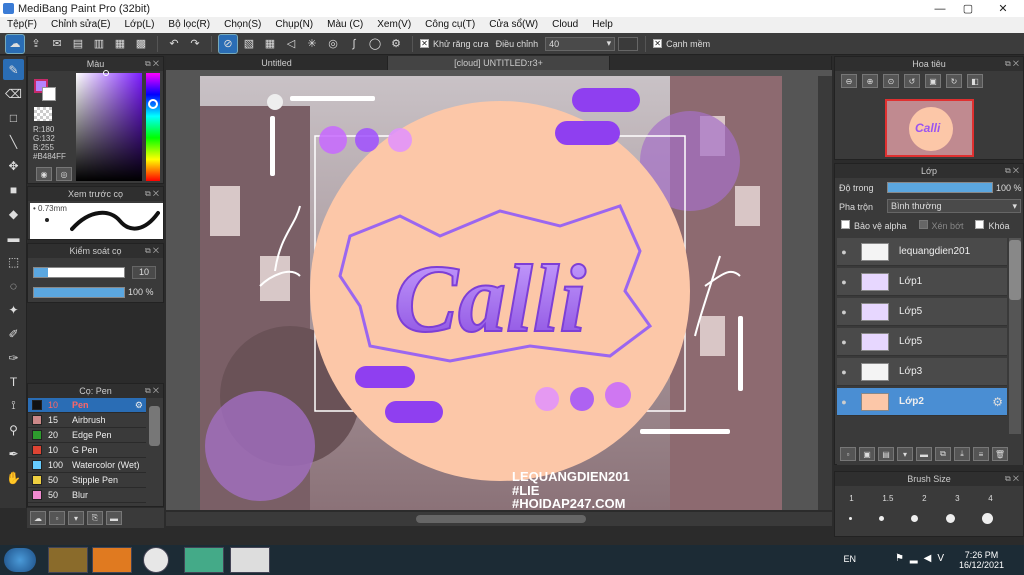 The width and height of the screenshot is (1024, 575). Describe the element at coordinates (87, 405) in the screenshot. I see `brush-item-pen: 10 Pen ⚙` at that location.